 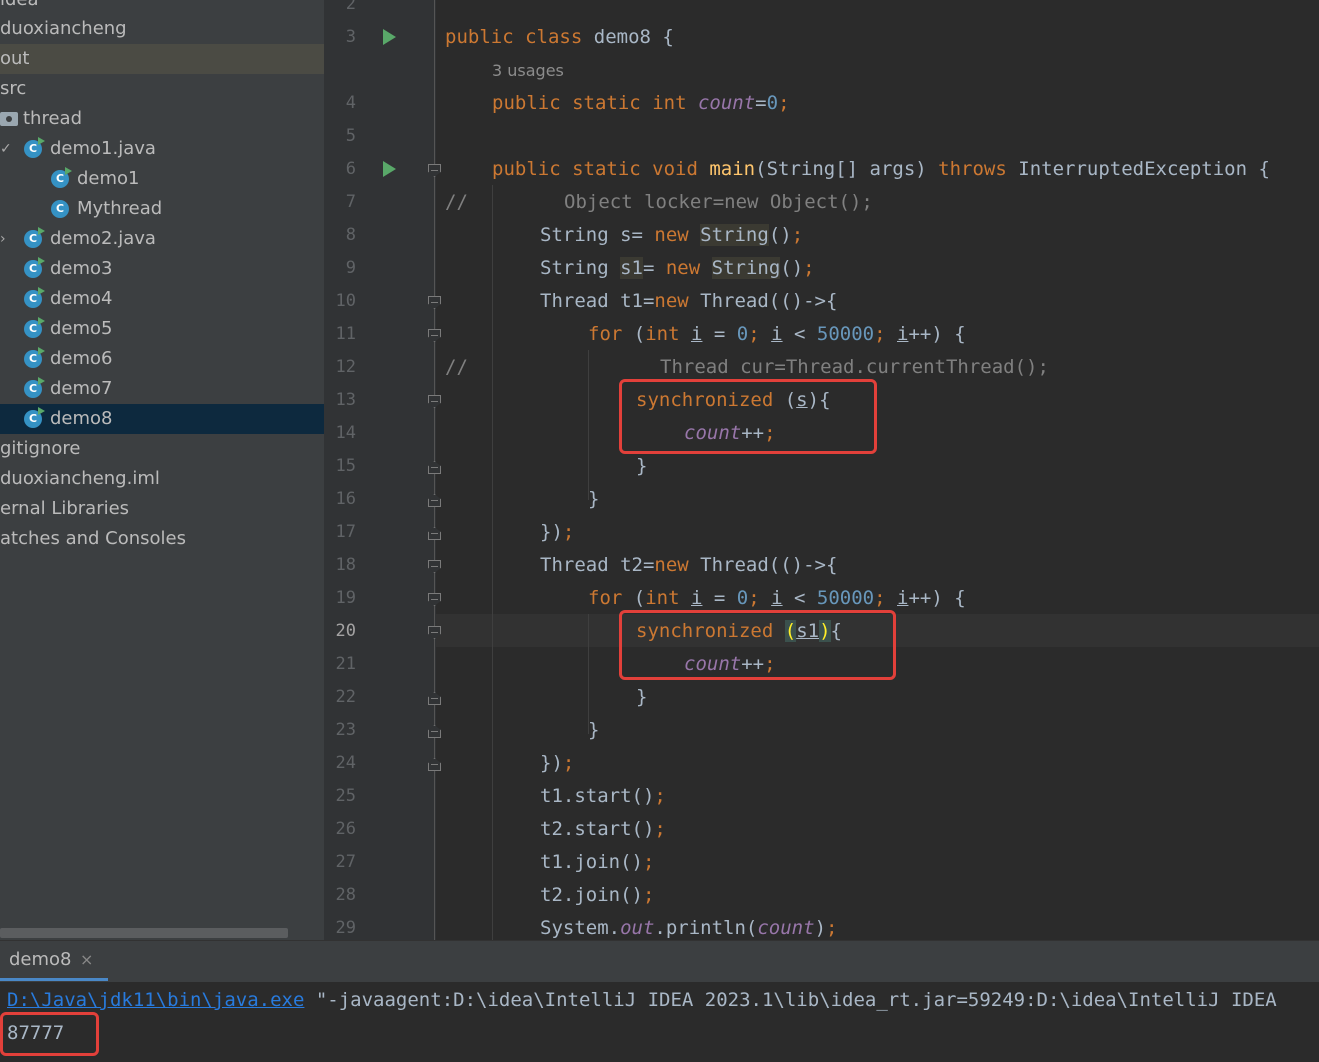 I want to click on run-tab-demo8: demo8 ×, so click(x=54, y=961).